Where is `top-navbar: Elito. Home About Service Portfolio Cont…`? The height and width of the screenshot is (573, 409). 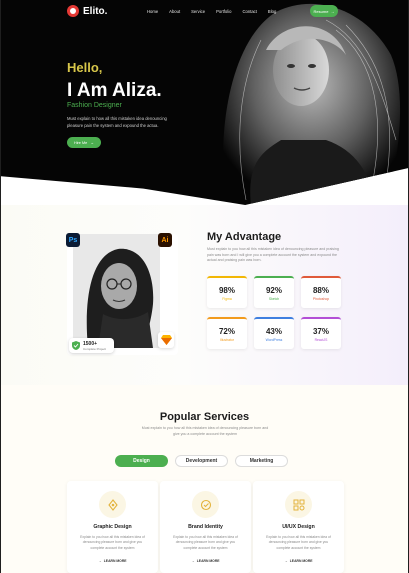
top-navbar: Elito. Home About Service Portfolio Cont… is located at coordinates (204, 12).